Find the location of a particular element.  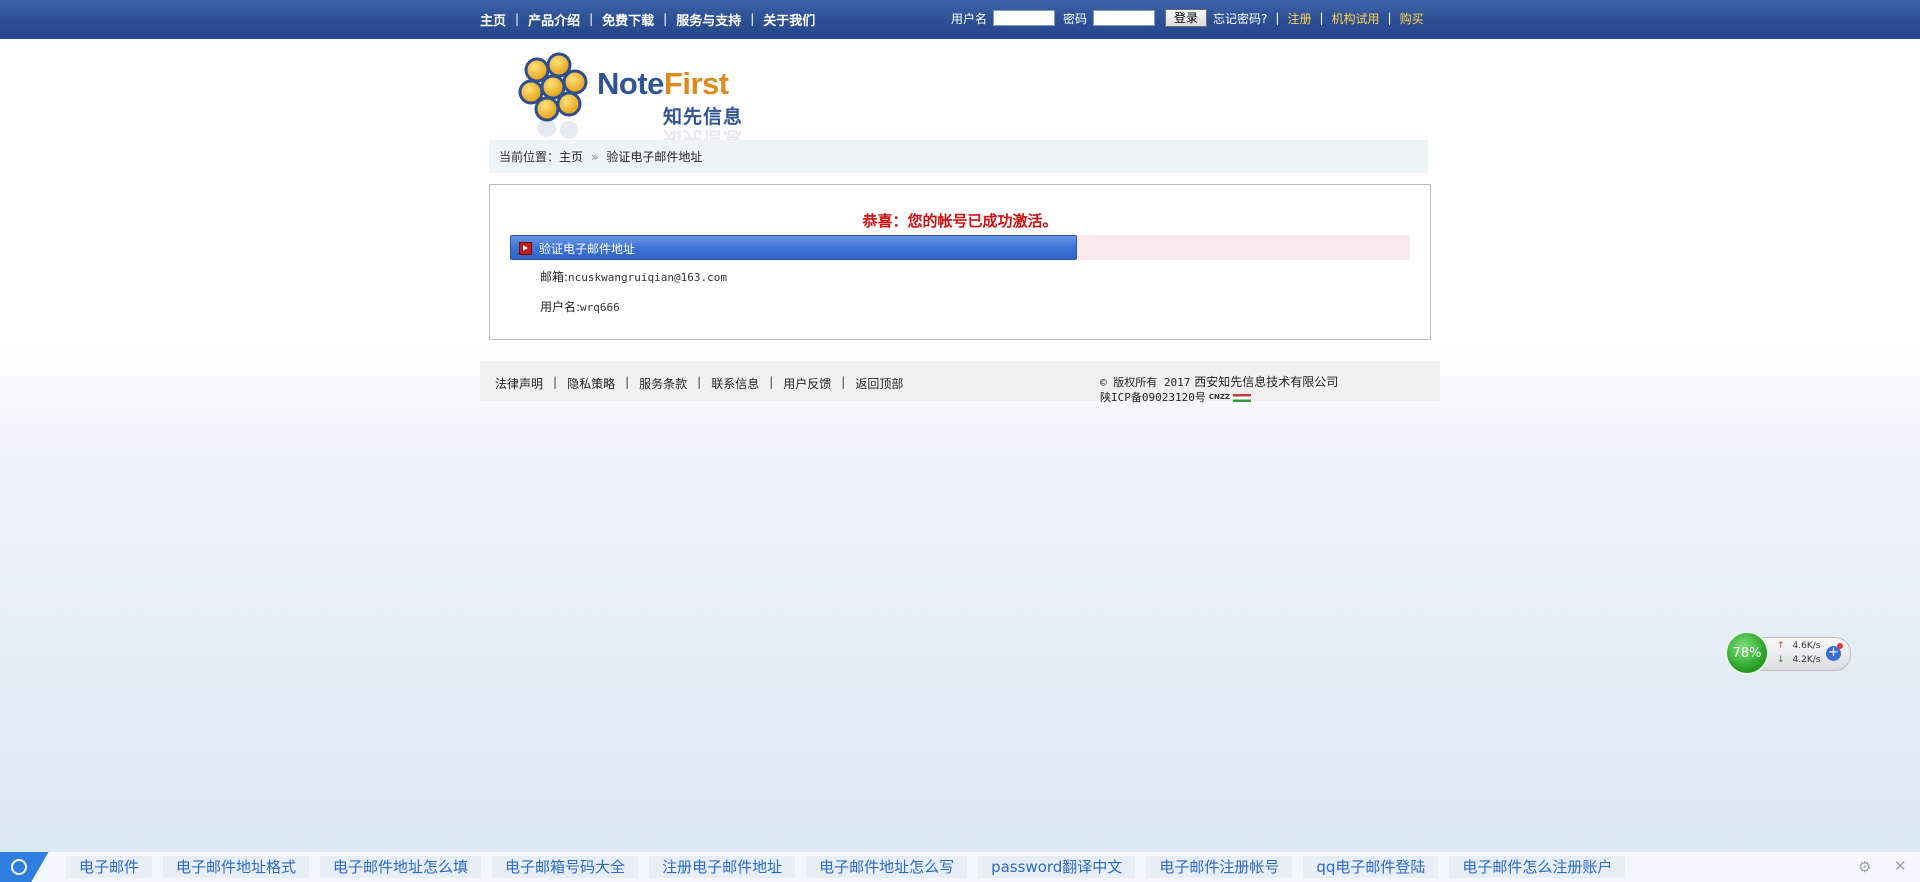

breadcrumb-current: 验证电子邮件地址 is located at coordinates (654, 157).